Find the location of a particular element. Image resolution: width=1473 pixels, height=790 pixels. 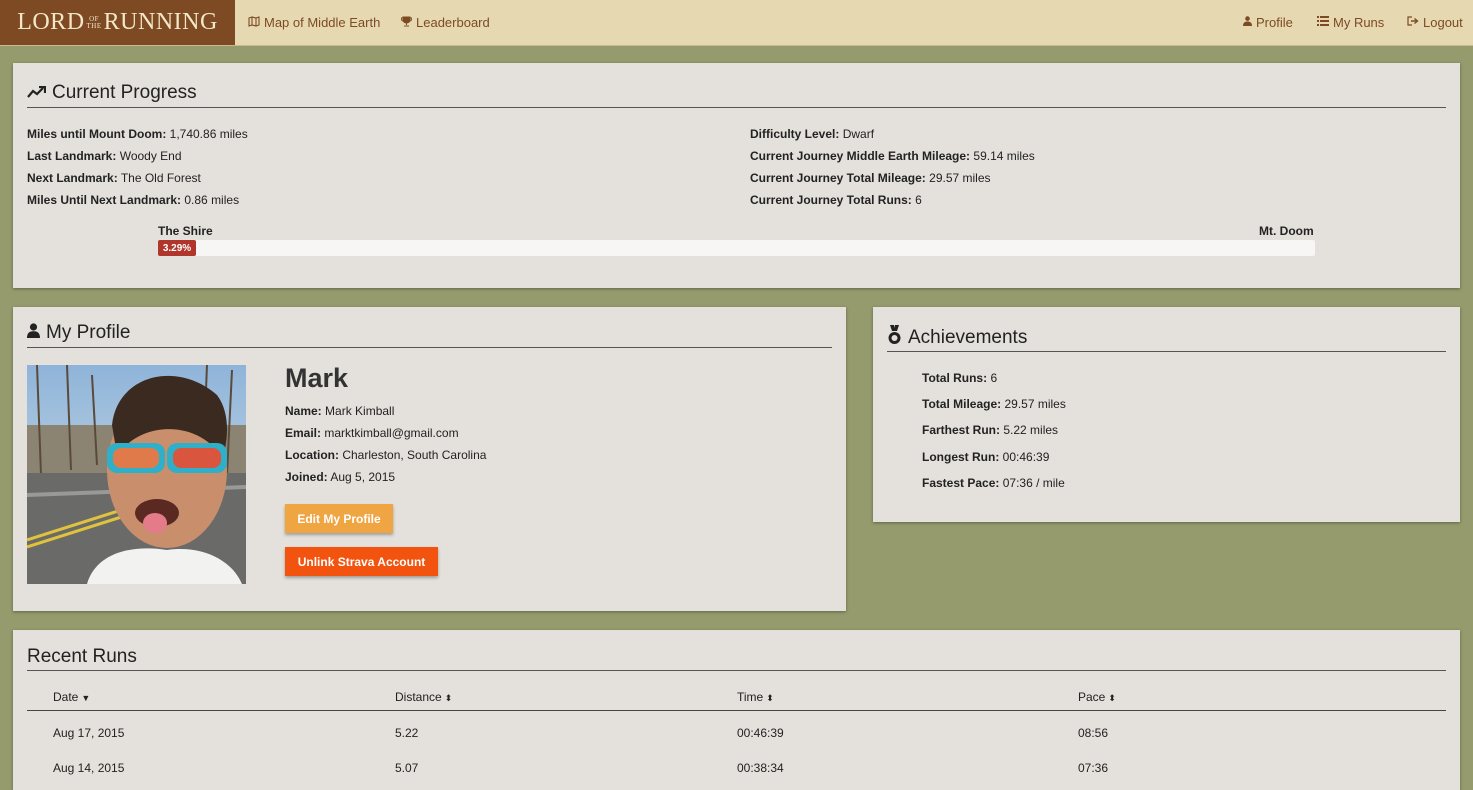

profile-joined-field: Joined: Aug 5, 2015 is located at coordinates (340, 477).